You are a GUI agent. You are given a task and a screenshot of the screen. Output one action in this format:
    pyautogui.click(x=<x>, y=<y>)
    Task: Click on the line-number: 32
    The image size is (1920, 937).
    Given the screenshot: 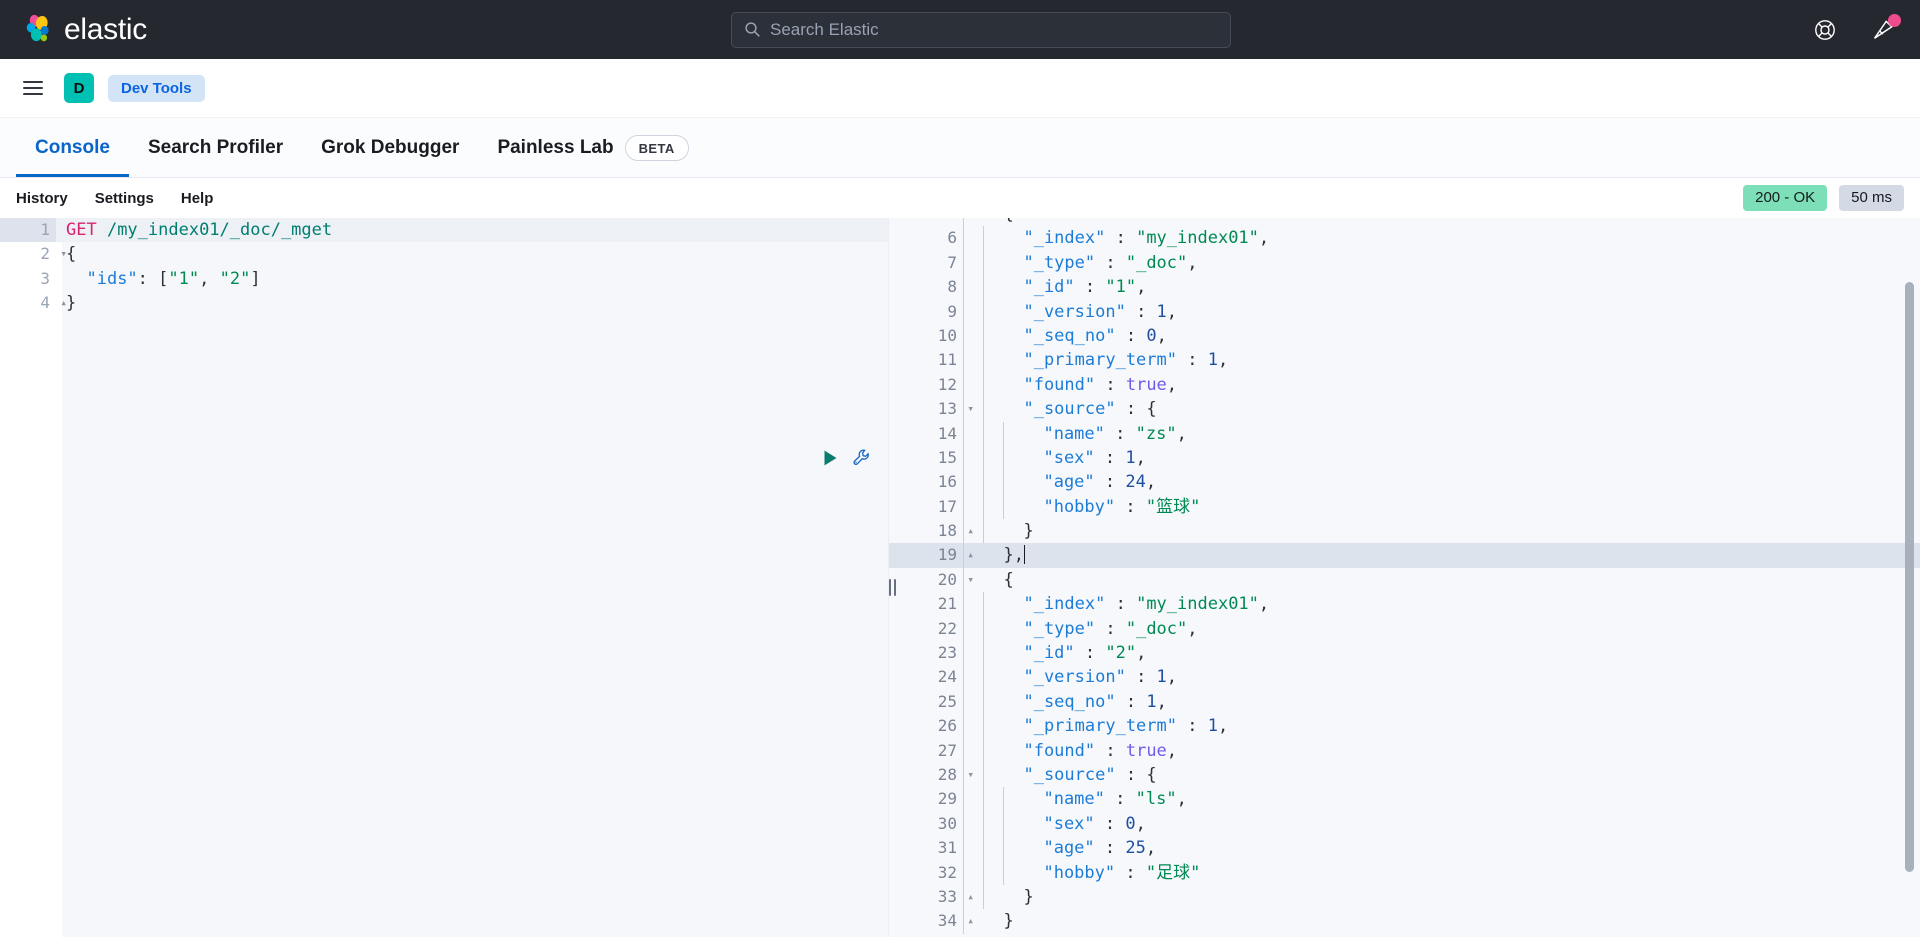 What is the action you would take?
    pyautogui.click(x=947, y=872)
    